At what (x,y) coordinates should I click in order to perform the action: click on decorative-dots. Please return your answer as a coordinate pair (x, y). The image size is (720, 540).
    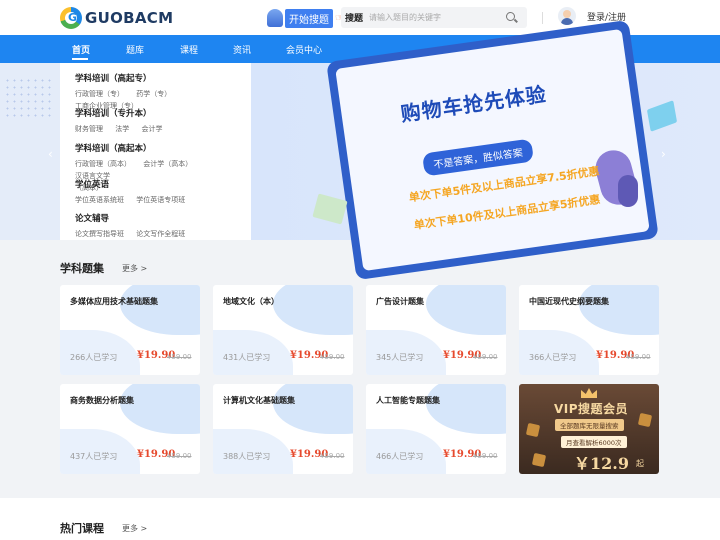
    Looking at the image, I should click on (29, 97).